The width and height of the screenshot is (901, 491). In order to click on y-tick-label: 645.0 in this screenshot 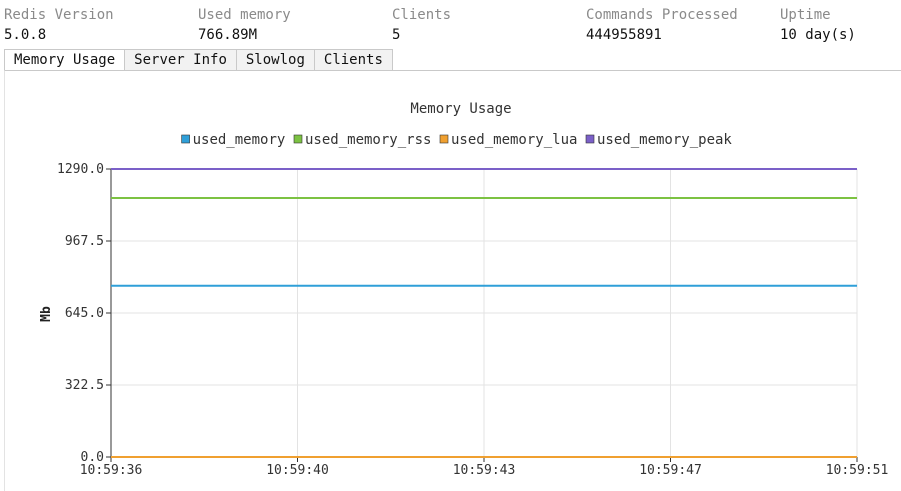, I will do `click(84, 313)`.